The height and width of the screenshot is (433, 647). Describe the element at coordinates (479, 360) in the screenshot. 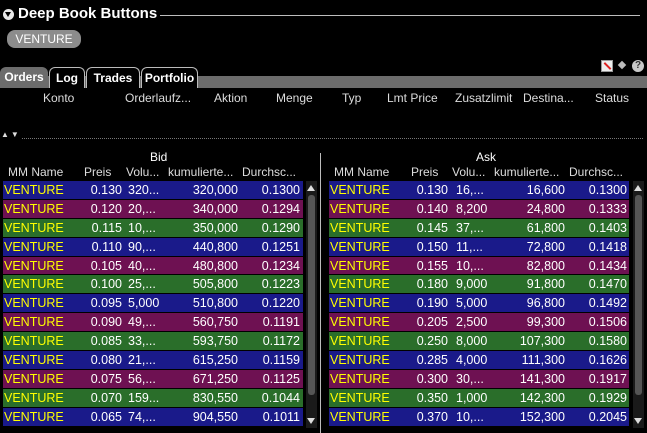

I see `ask-row: VENTURE 0.285 4,000 111,300 0.1626` at that location.